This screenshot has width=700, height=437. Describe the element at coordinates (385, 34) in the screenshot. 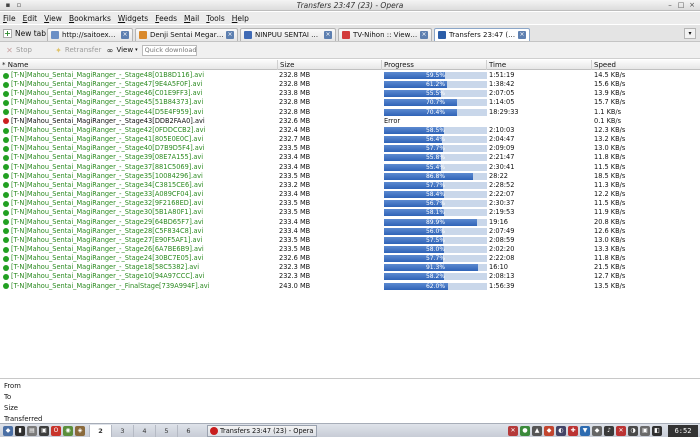

I see `tab-tv-nihon: TV-Nihon :: View topic ... ×` at that location.